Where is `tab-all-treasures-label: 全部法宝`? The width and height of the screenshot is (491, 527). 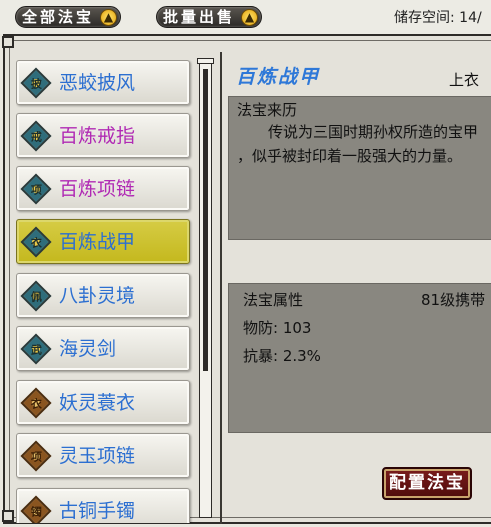 tab-all-treasures-label: 全部法宝 is located at coordinates (58, 17).